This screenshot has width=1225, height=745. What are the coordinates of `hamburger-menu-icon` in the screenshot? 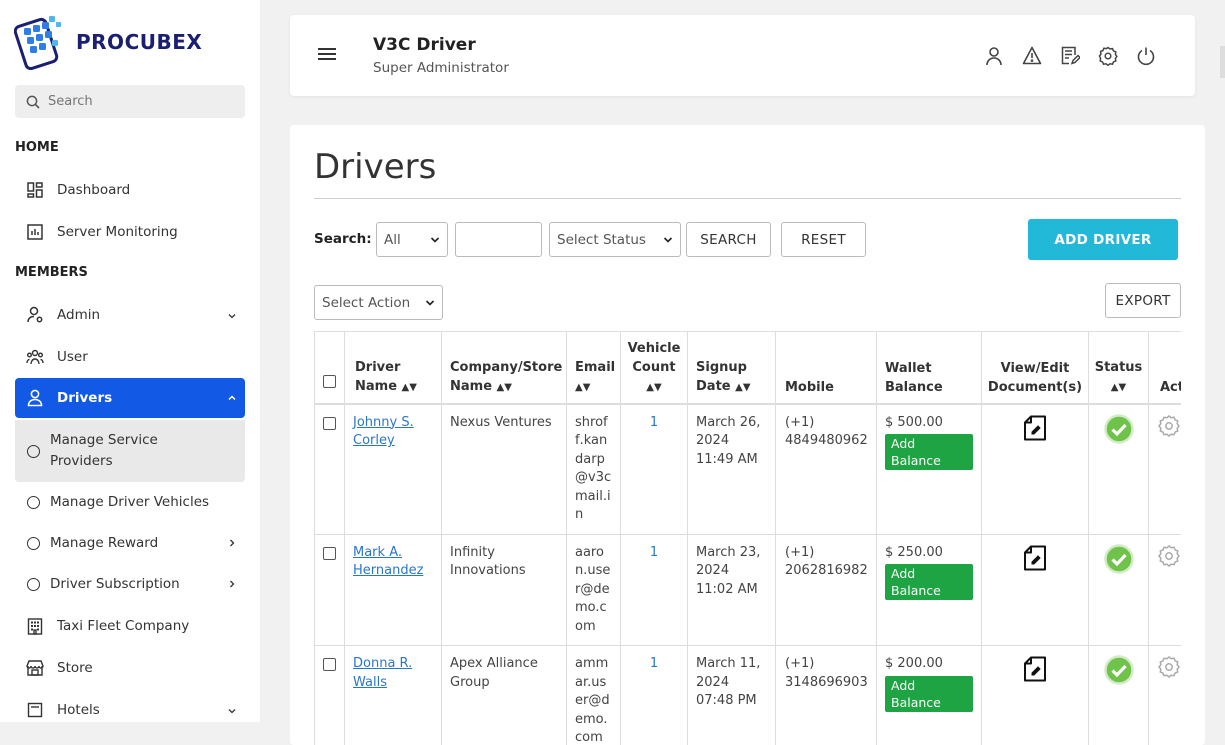 It's located at (327, 55).